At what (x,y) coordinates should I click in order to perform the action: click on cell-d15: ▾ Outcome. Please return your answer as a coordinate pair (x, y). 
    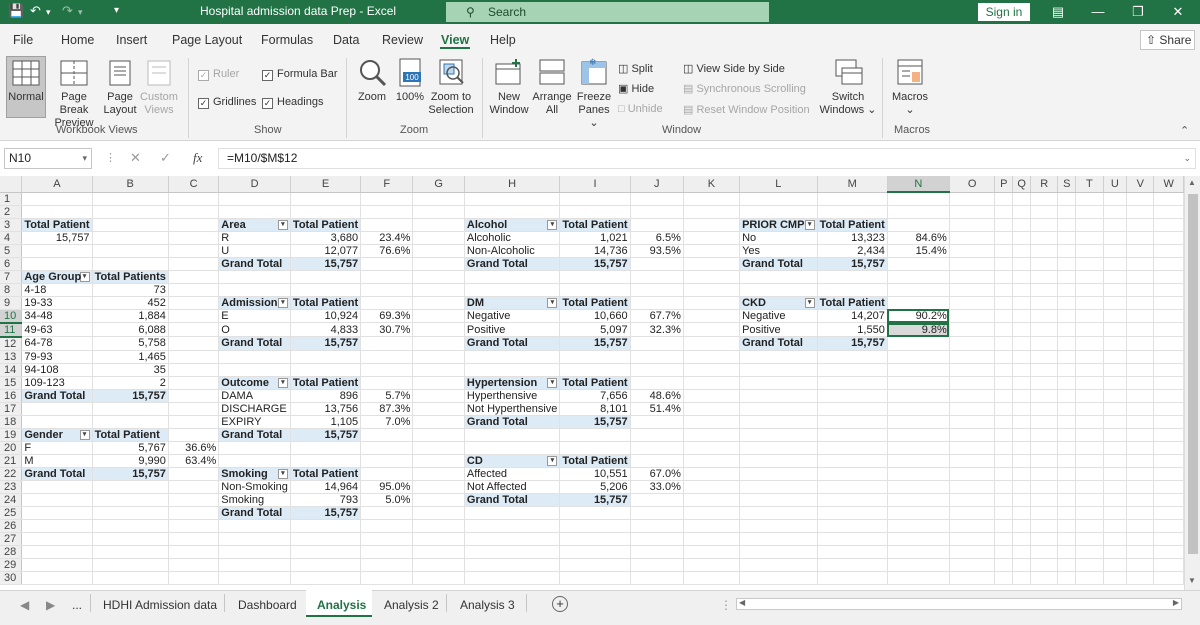
    Looking at the image, I should click on (254, 383).